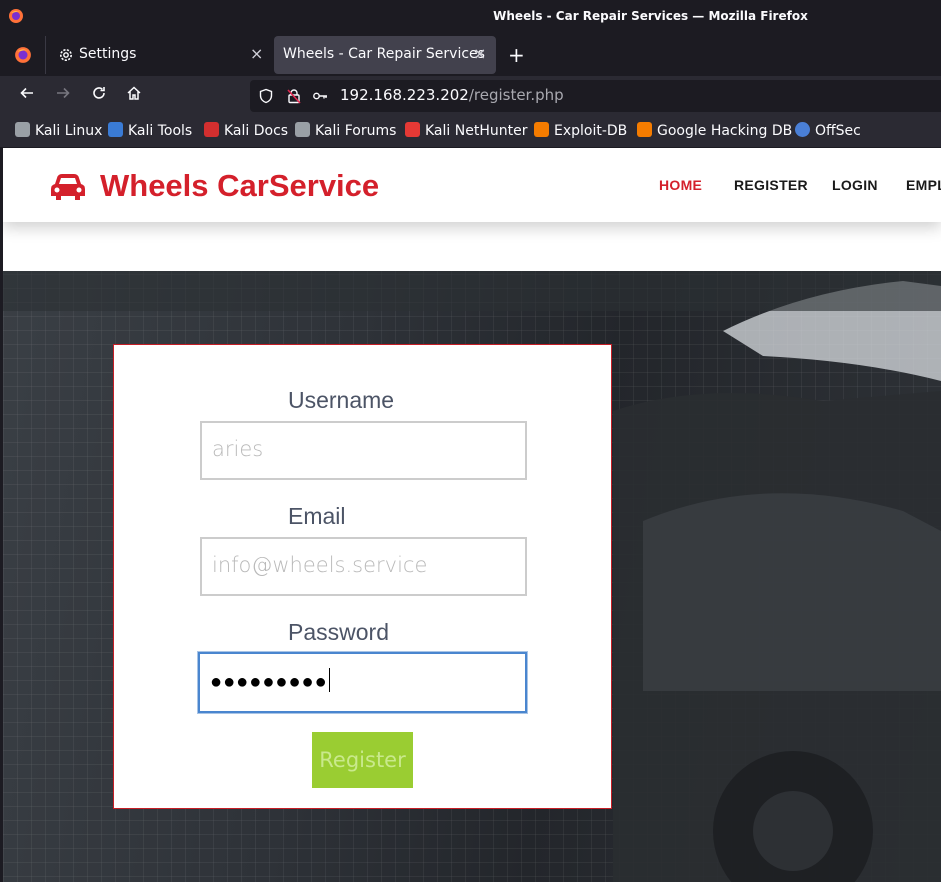 The height and width of the screenshot is (882, 941). I want to click on nav-login: LOGIN, so click(855, 185).